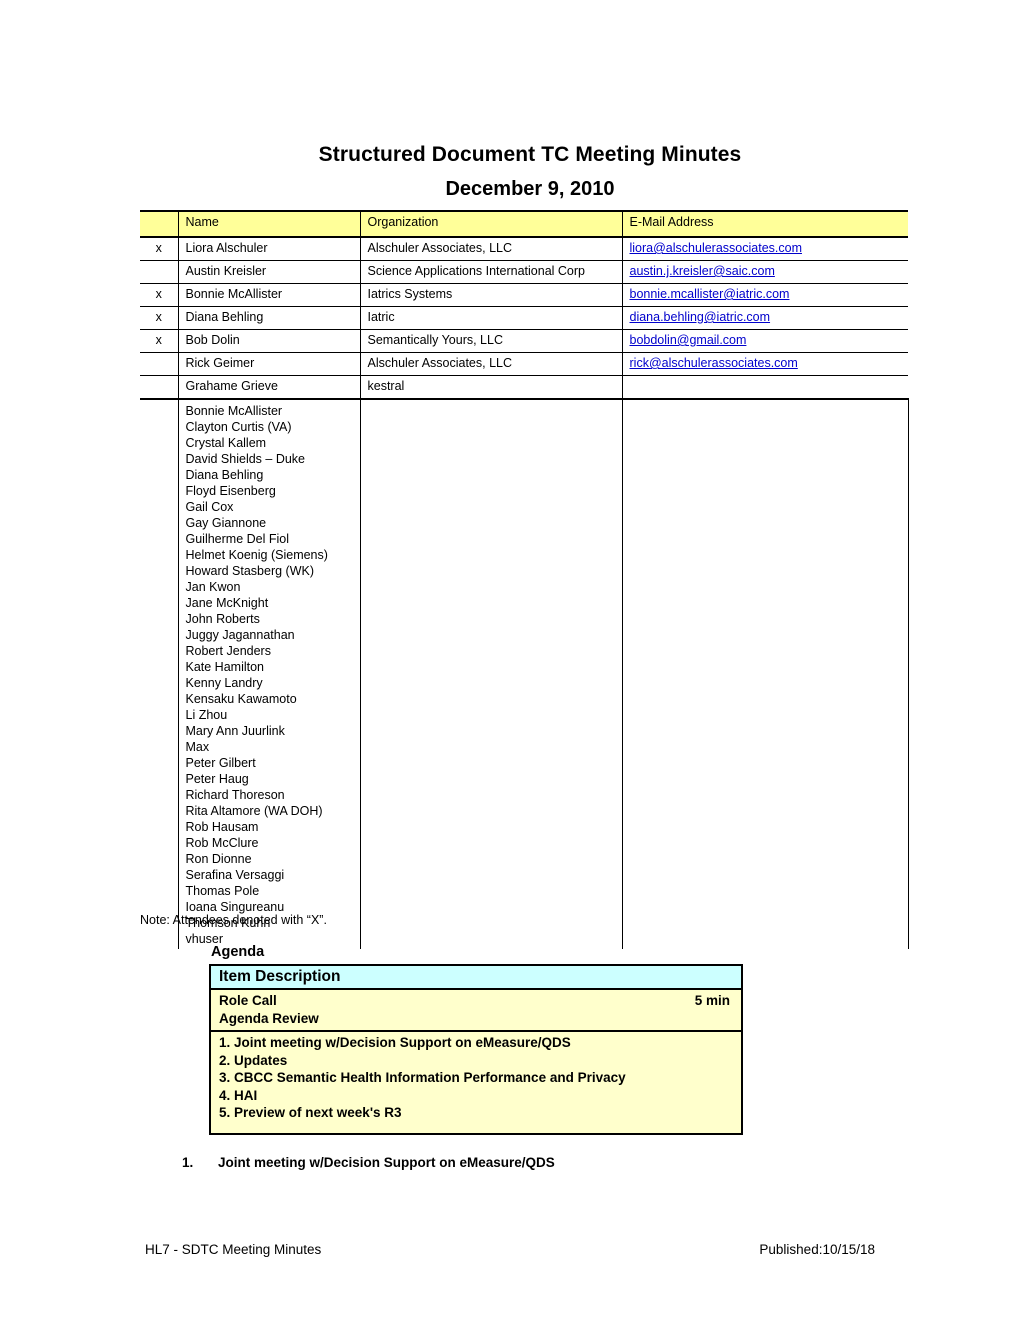  I want to click on agenda-column-header: Item Description, so click(476, 977).